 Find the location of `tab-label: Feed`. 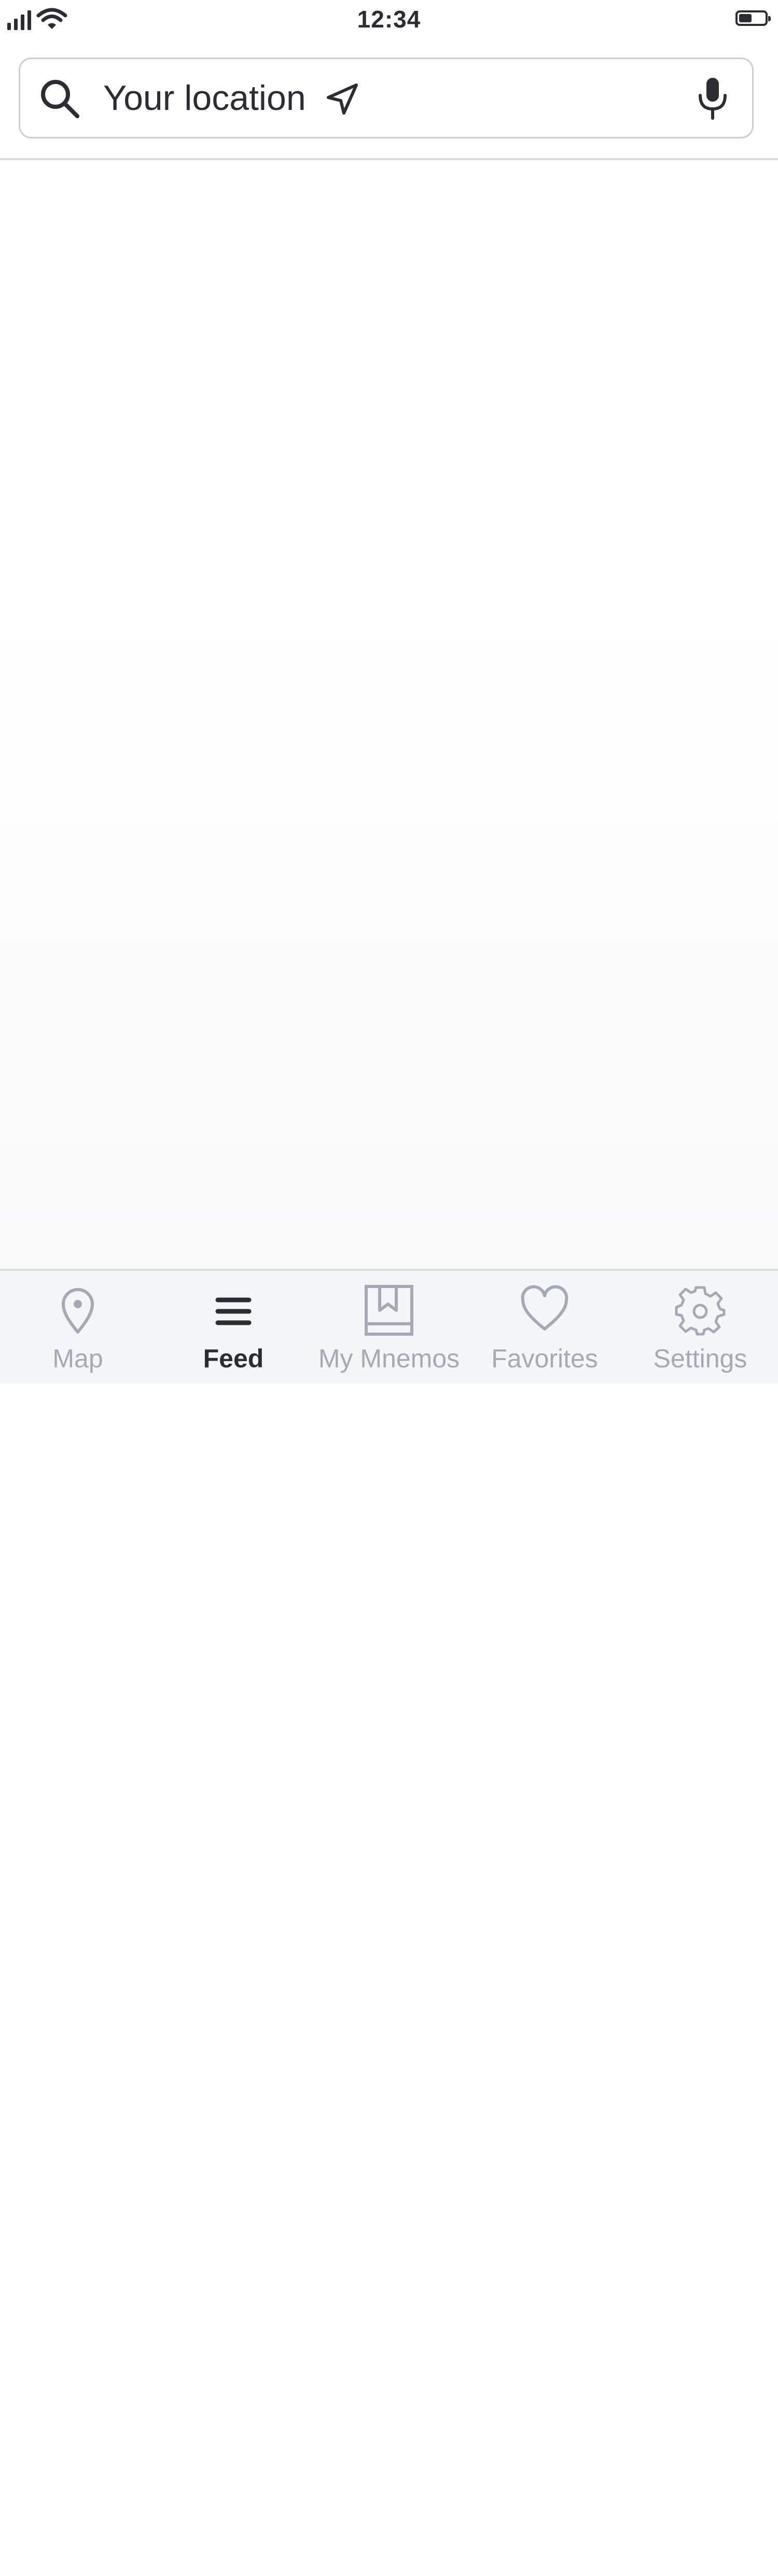

tab-label: Feed is located at coordinates (234, 1358).